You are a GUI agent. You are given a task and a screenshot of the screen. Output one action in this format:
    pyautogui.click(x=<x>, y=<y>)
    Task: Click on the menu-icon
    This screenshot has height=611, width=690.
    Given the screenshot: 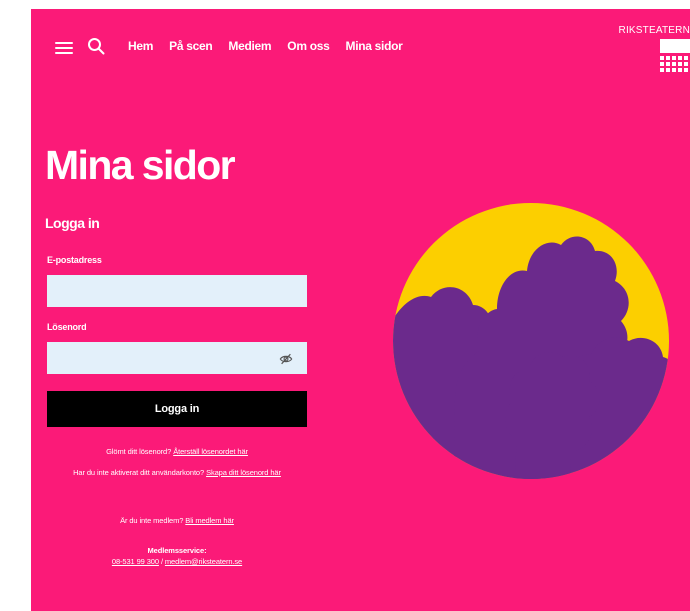 What is the action you would take?
    pyautogui.click(x=64, y=48)
    